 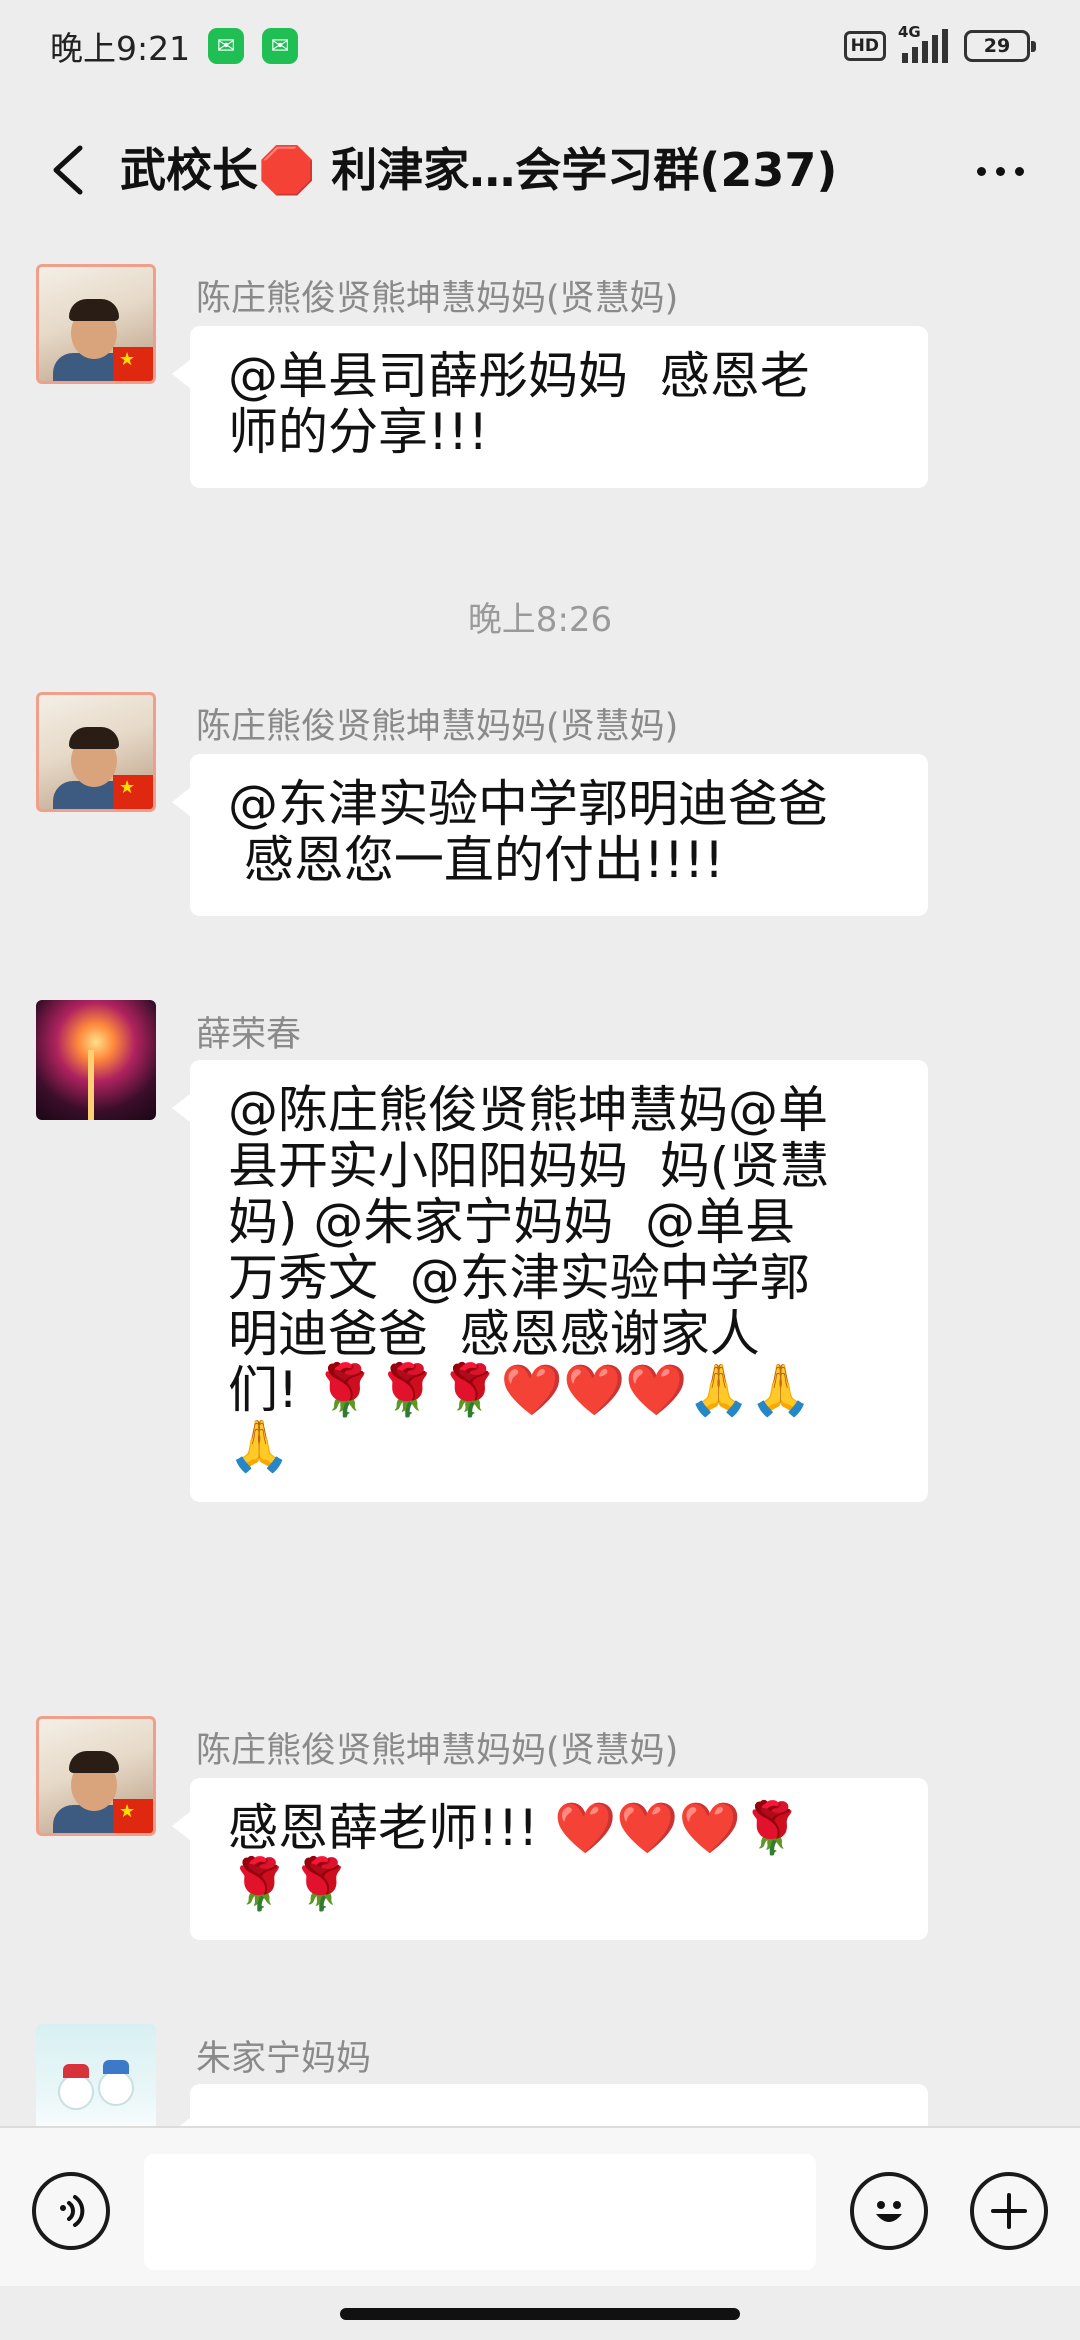 What do you see at coordinates (519, 1278) in the screenshot?
I see `message-line: 万秀文 @东津实验中学郭` at bounding box center [519, 1278].